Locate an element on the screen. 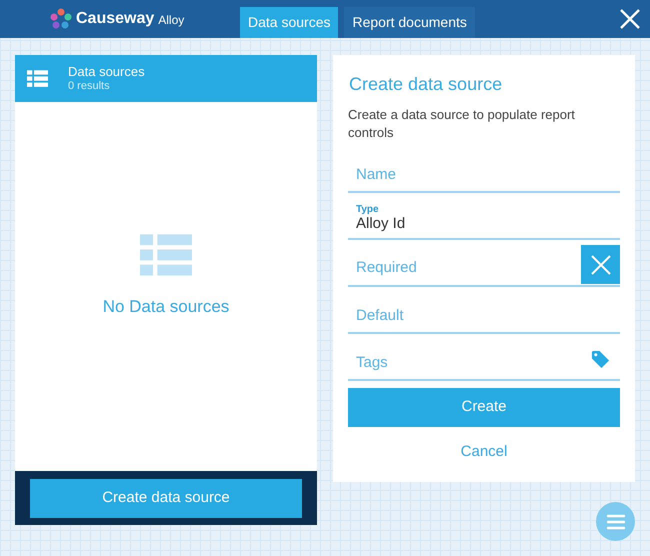 The image size is (650, 556). product-name: Alloy is located at coordinates (171, 20).